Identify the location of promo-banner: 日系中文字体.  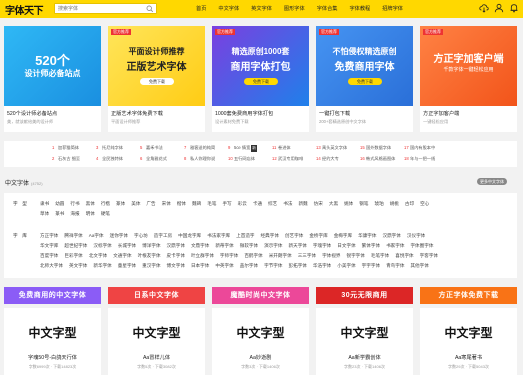
(156, 295).